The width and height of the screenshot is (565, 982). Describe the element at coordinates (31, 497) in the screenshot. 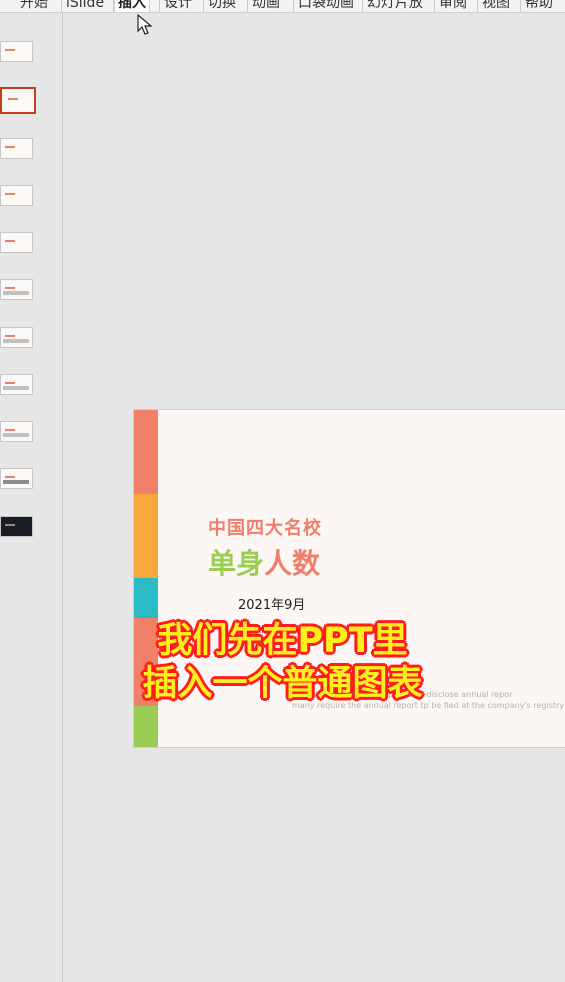

I see `slide-thumbnail-pane` at that location.